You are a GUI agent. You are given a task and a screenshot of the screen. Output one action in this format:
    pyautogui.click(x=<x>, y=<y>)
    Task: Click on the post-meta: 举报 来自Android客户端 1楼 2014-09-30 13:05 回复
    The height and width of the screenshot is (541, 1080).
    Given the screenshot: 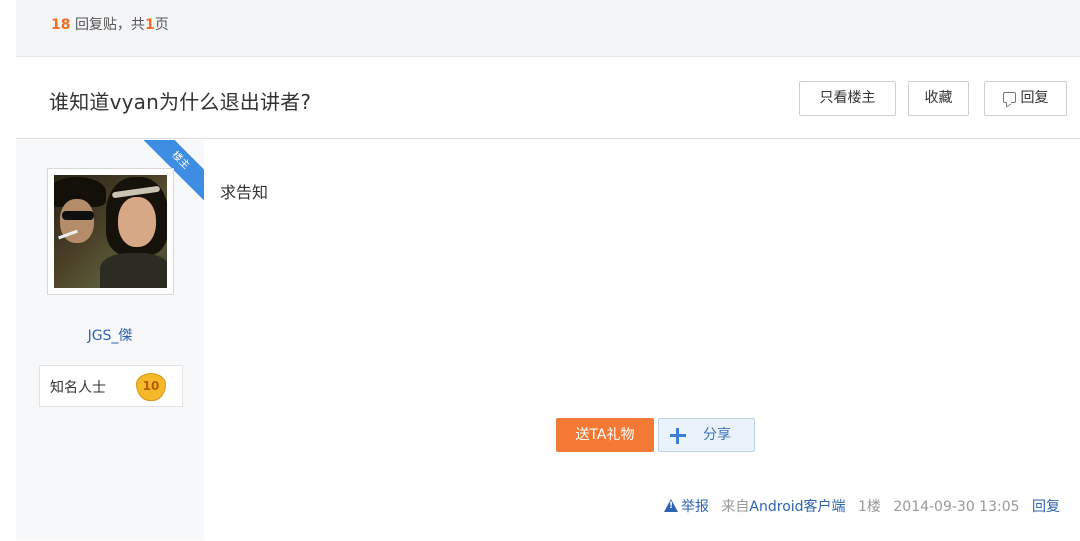 What is the action you would take?
    pyautogui.click(x=861, y=506)
    